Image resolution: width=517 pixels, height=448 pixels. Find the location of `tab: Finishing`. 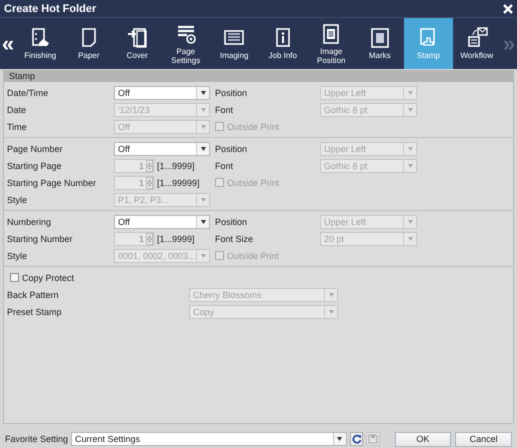

tab: Finishing is located at coordinates (40, 43).